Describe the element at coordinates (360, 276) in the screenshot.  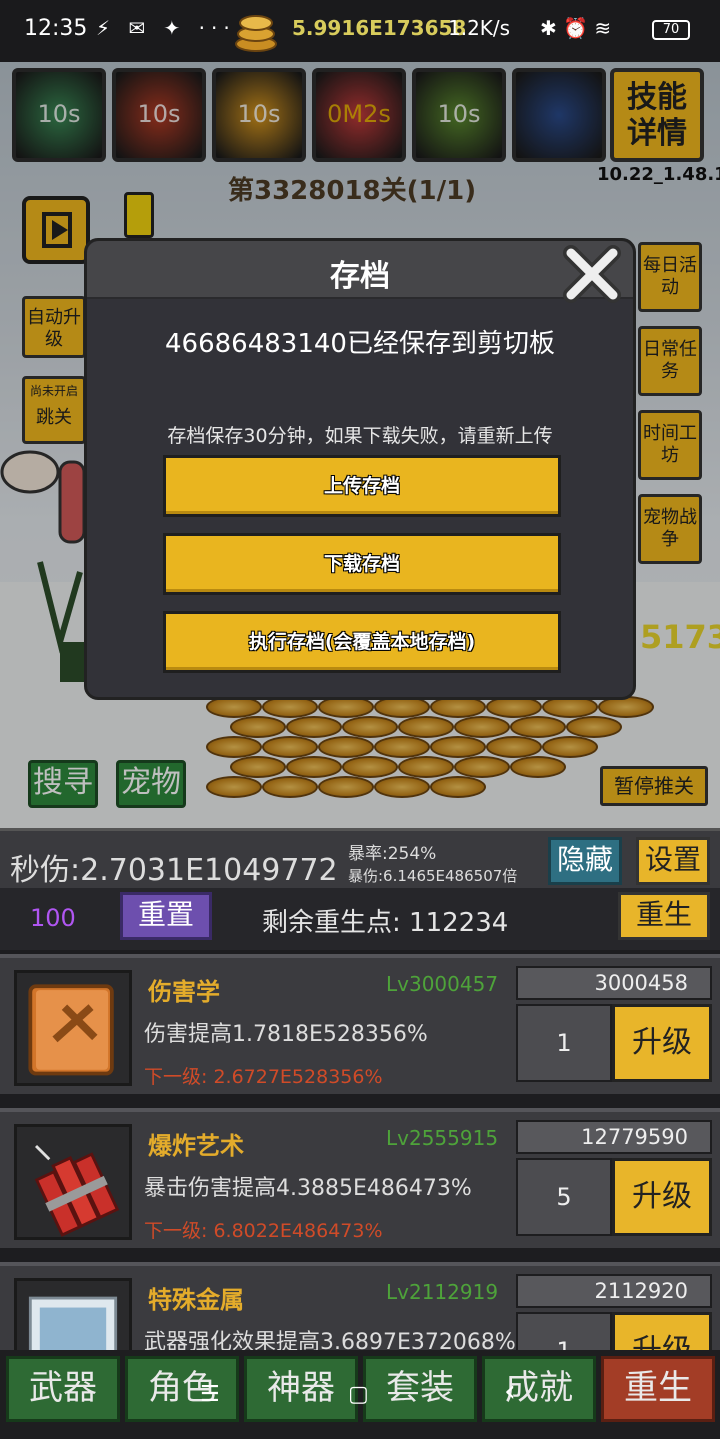
I see `dialog-title: 存档` at that location.